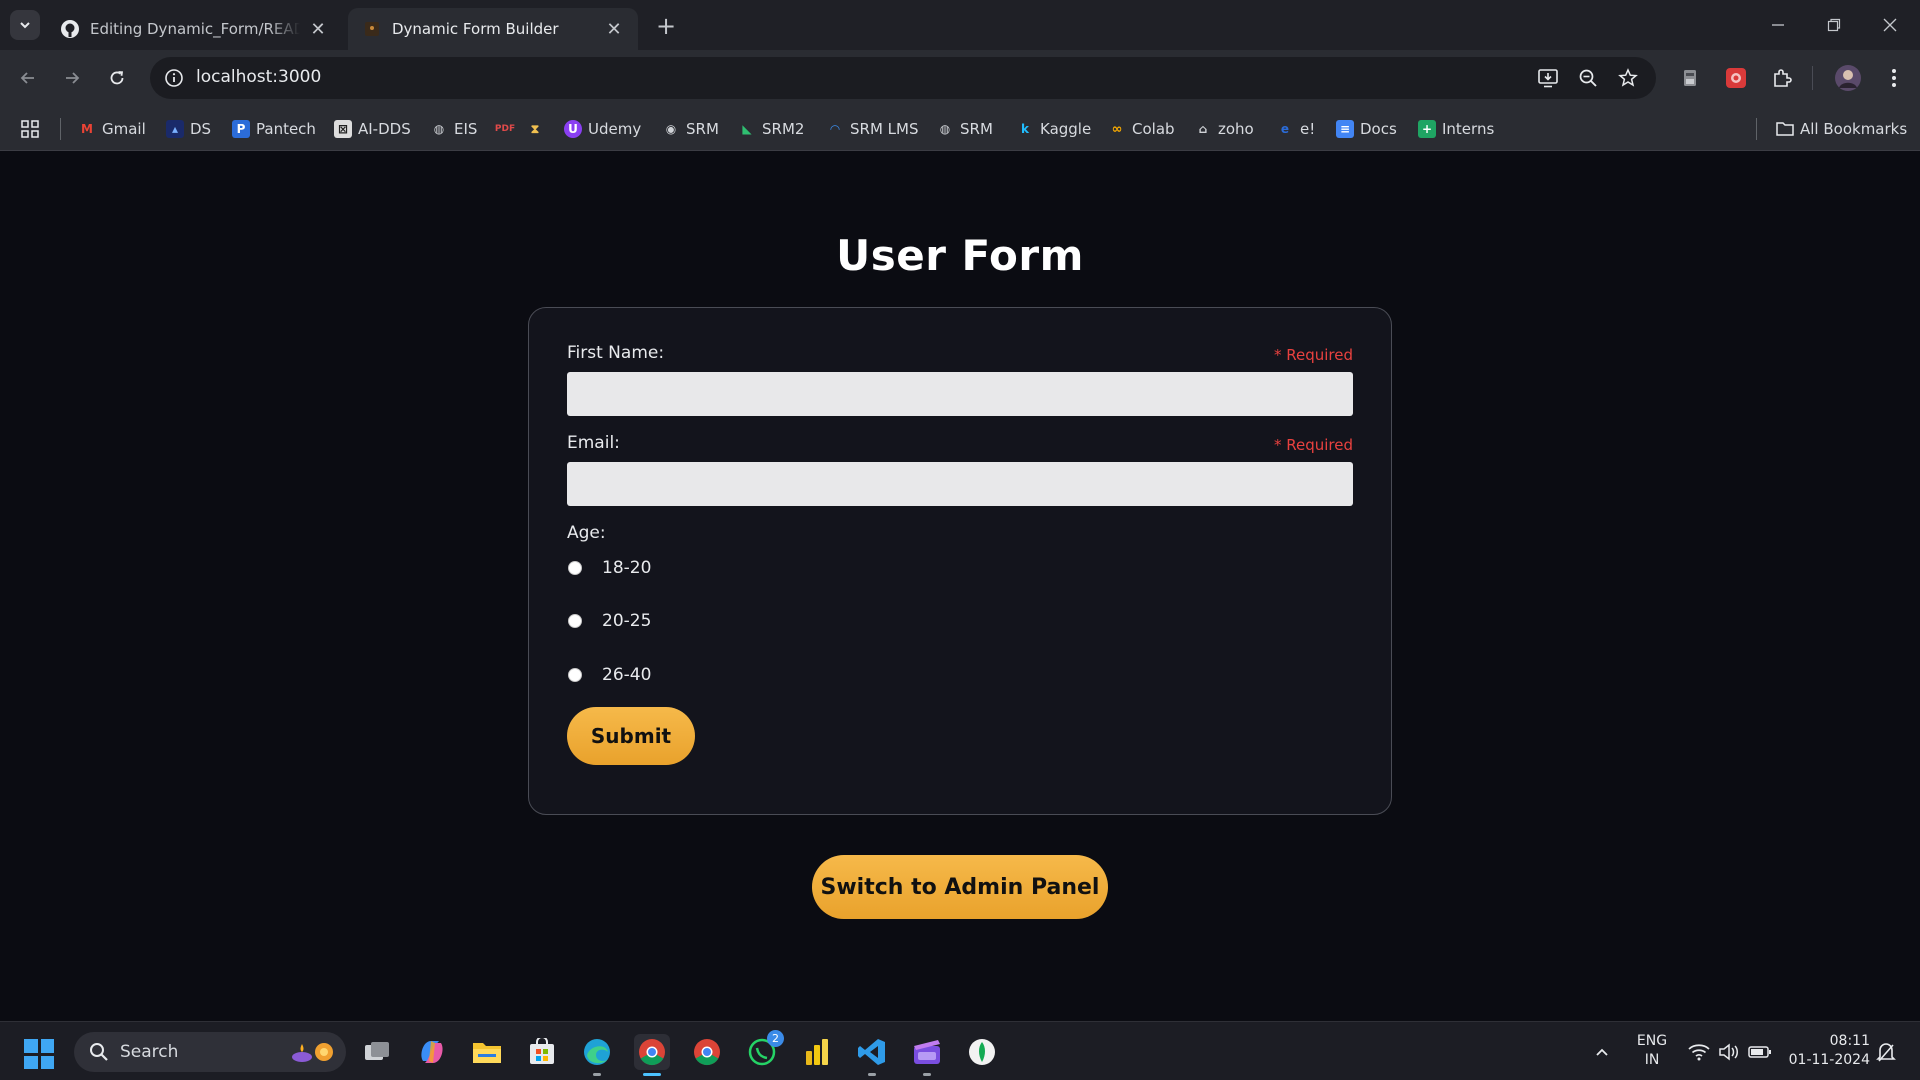 This screenshot has height=1080, width=1920. What do you see at coordinates (39, 1054) in the screenshot?
I see `windows-start-button` at bounding box center [39, 1054].